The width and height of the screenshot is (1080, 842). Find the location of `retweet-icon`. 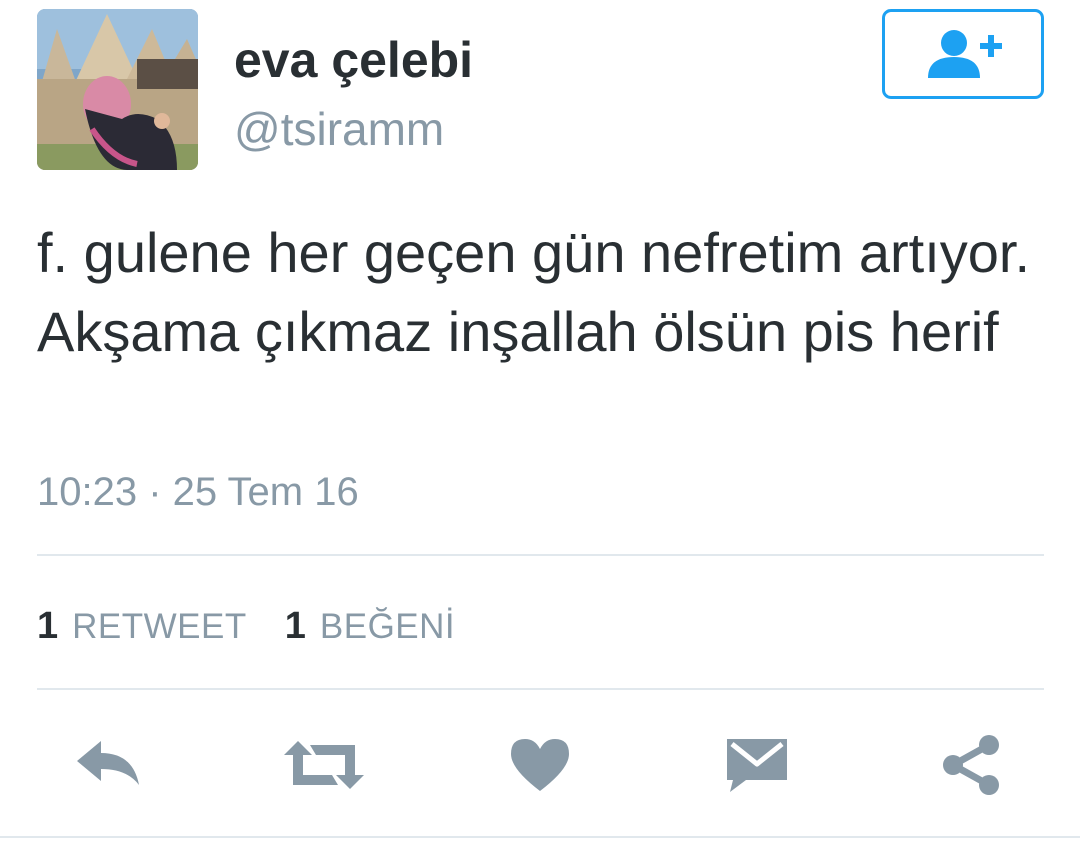

retweet-icon is located at coordinates (324, 765).